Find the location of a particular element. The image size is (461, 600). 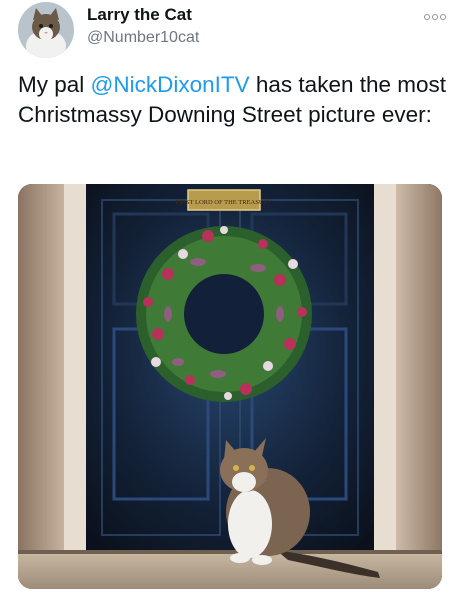

door-plaque-text: FIRST LORD OF THE TREASURY is located at coordinates (224, 202).